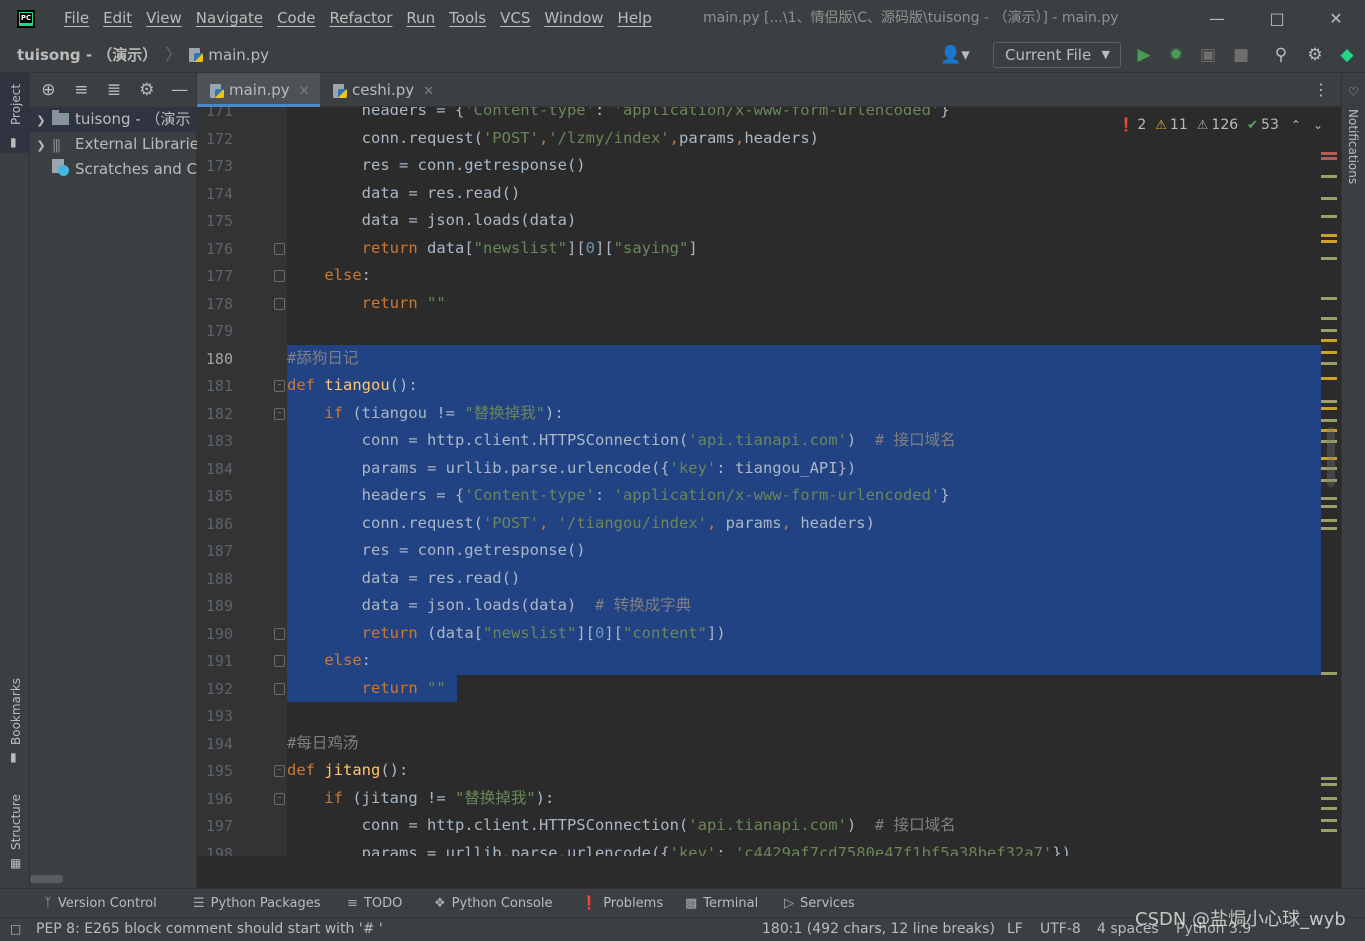  What do you see at coordinates (238, 55) in the screenshot?
I see `breadcrumb-file: main.py` at bounding box center [238, 55].